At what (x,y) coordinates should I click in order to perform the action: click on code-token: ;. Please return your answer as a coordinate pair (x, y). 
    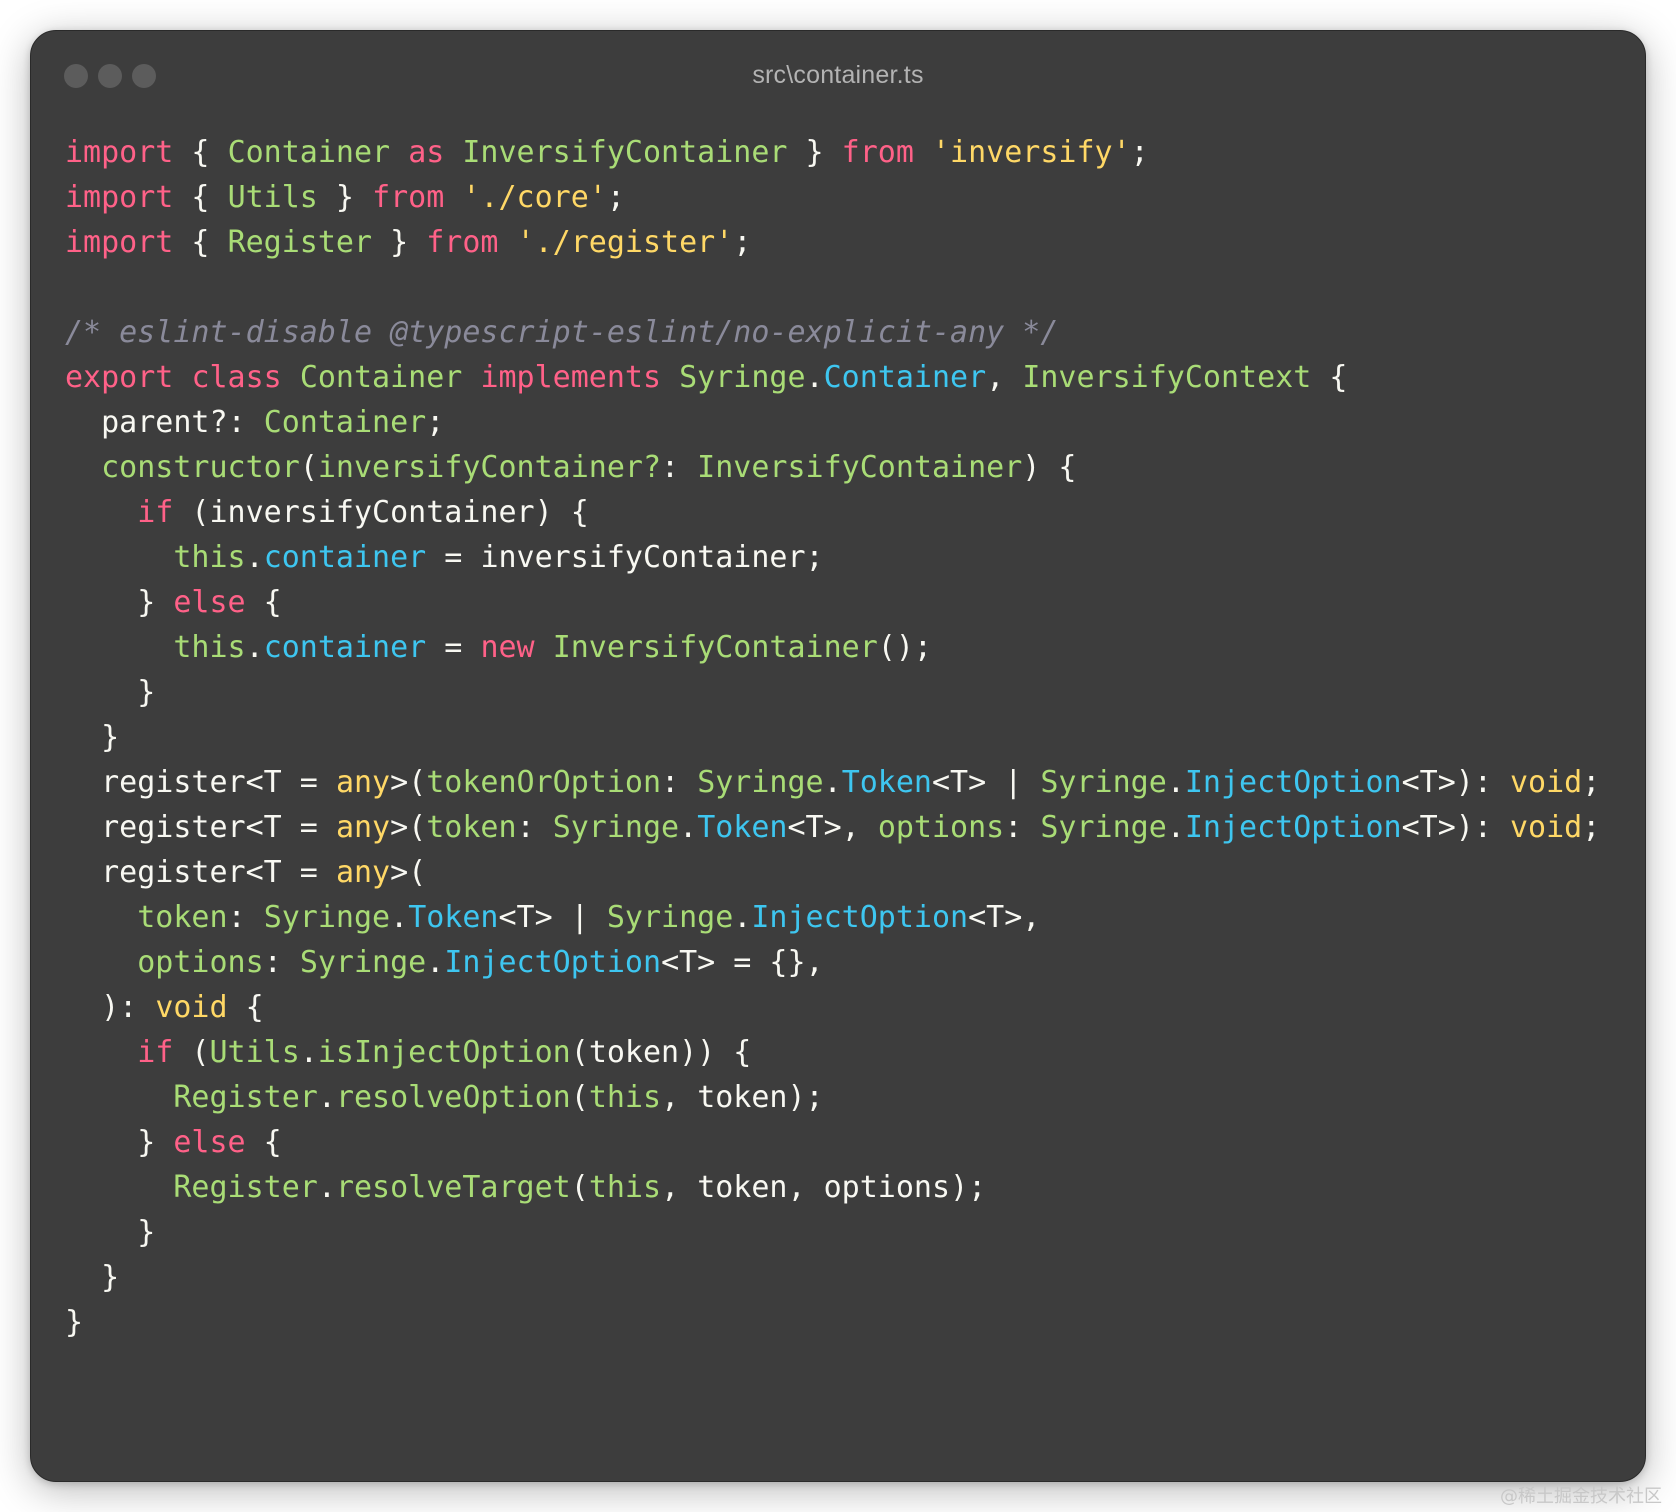
    Looking at the image, I should click on (1591, 782).